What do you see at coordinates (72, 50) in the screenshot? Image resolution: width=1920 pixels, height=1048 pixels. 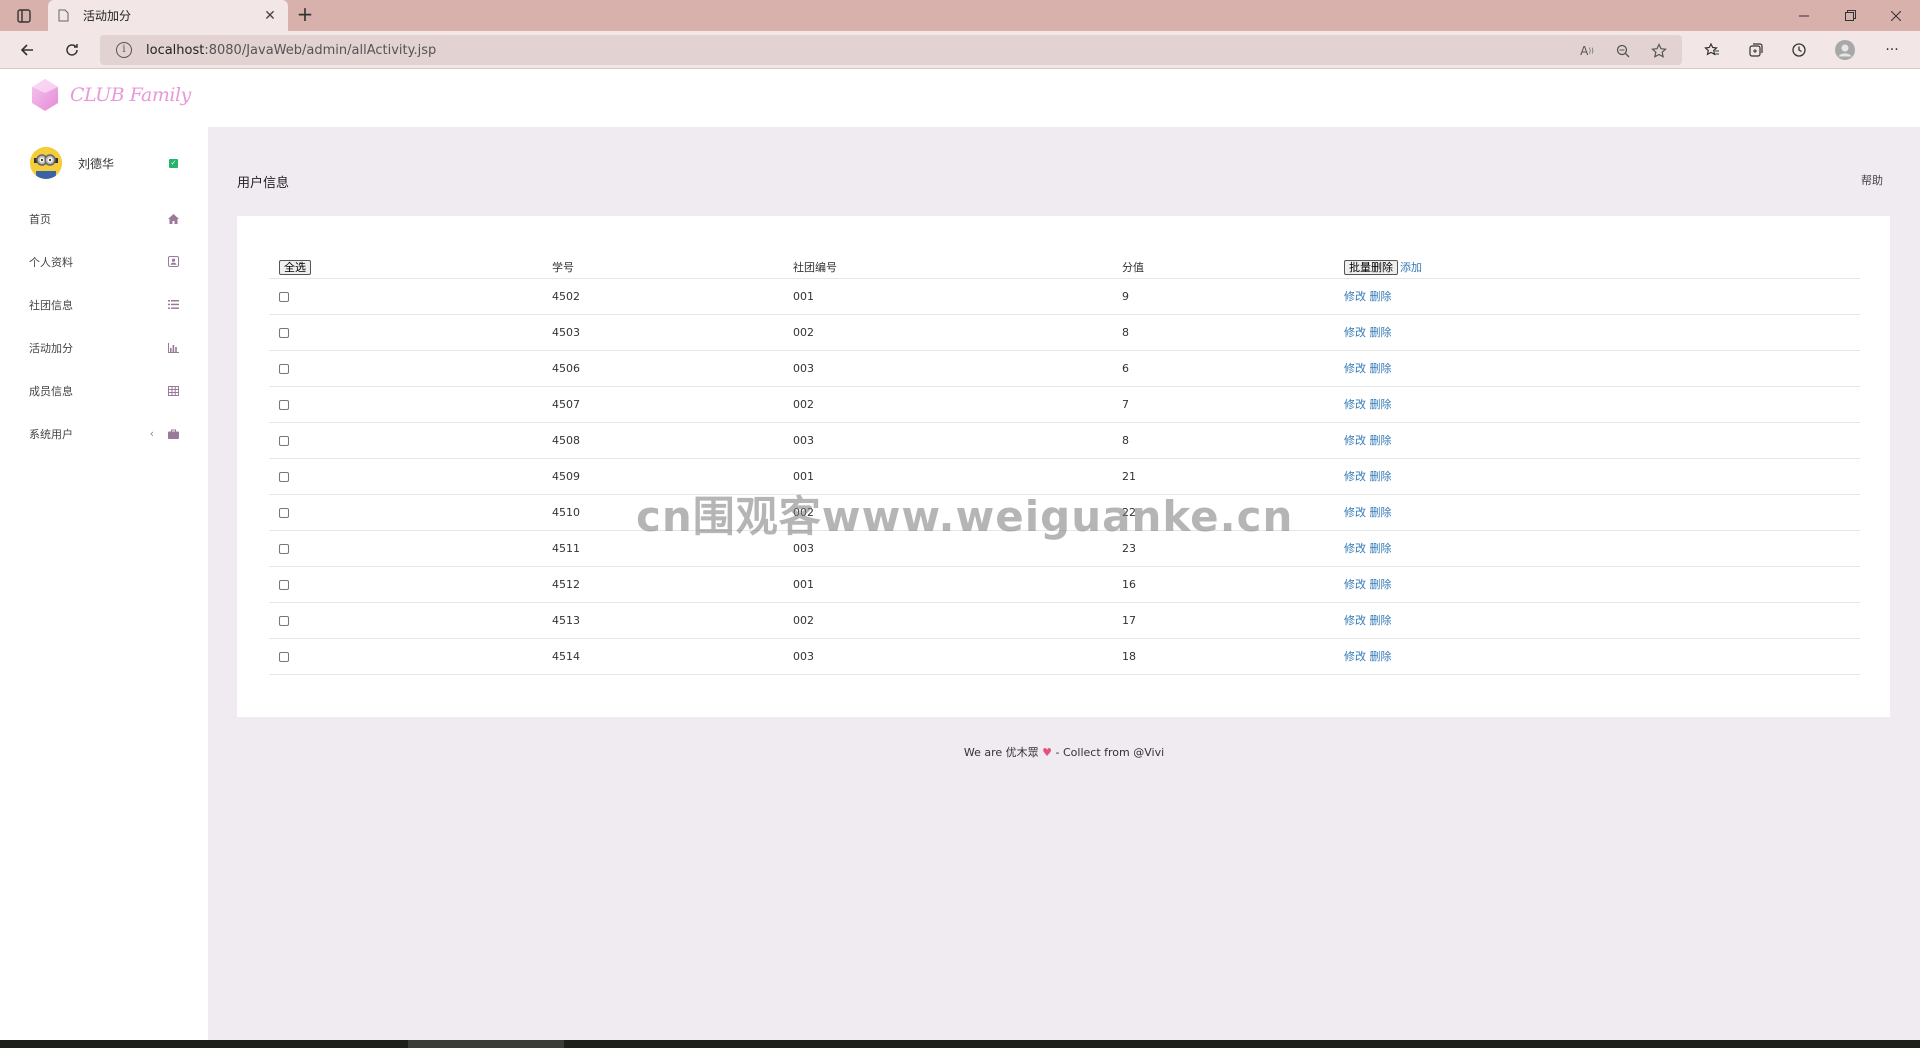 I see `reload-button` at bounding box center [72, 50].